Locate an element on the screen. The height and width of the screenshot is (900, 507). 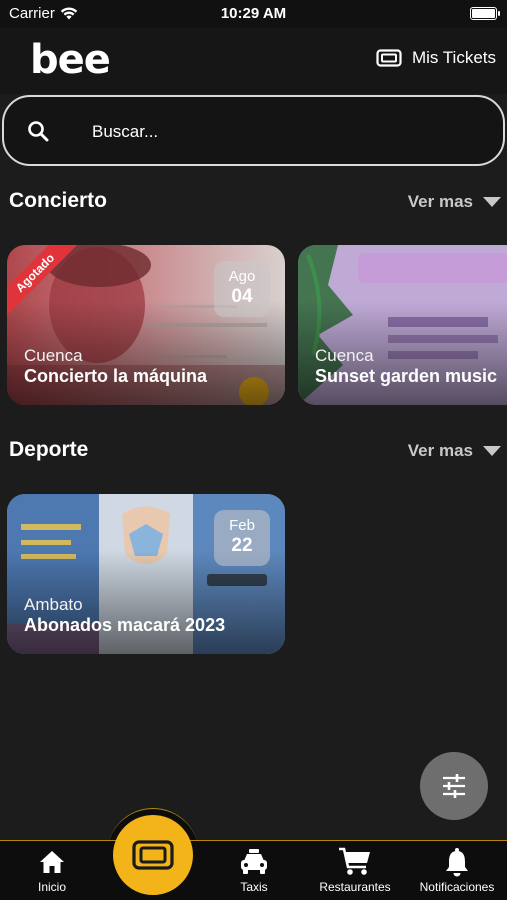
section-header-deporte: Deporte Ver mas is located at coordinates (253, 453).